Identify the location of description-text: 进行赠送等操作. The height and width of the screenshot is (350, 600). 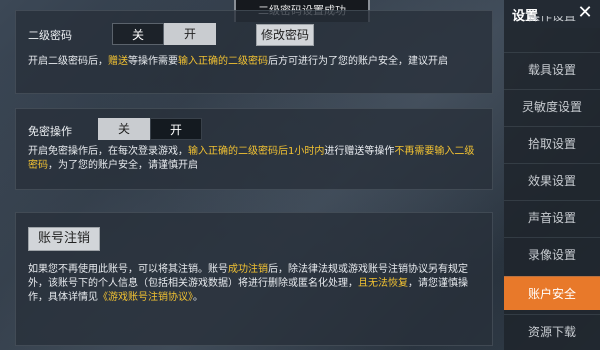
(359, 151).